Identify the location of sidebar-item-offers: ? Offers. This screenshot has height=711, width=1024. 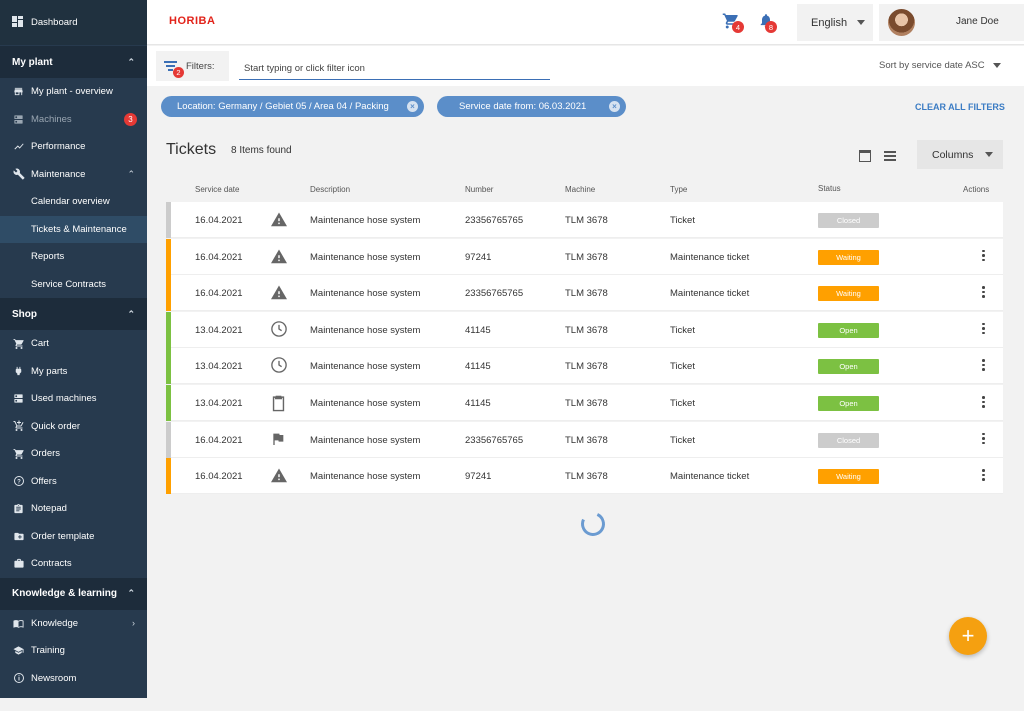
(73, 482).